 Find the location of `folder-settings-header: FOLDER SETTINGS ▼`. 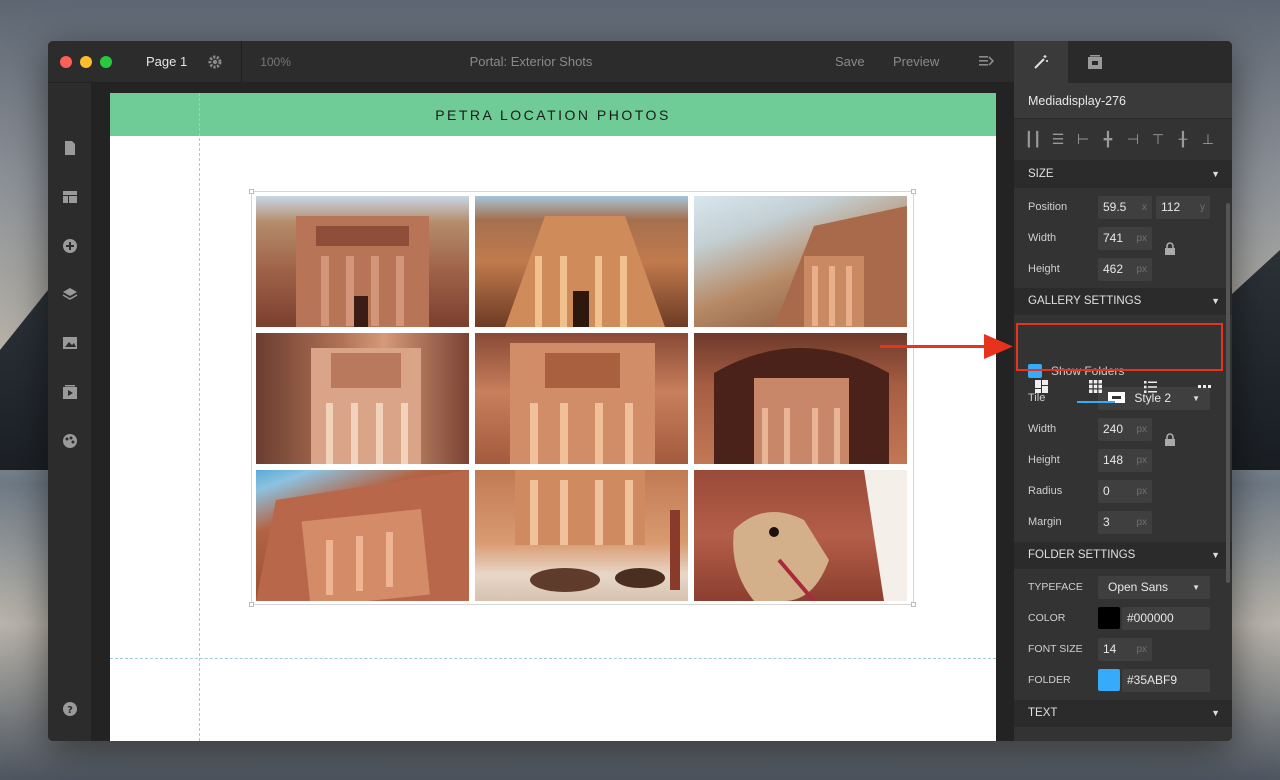

folder-settings-header: FOLDER SETTINGS ▼ is located at coordinates (1123, 555).